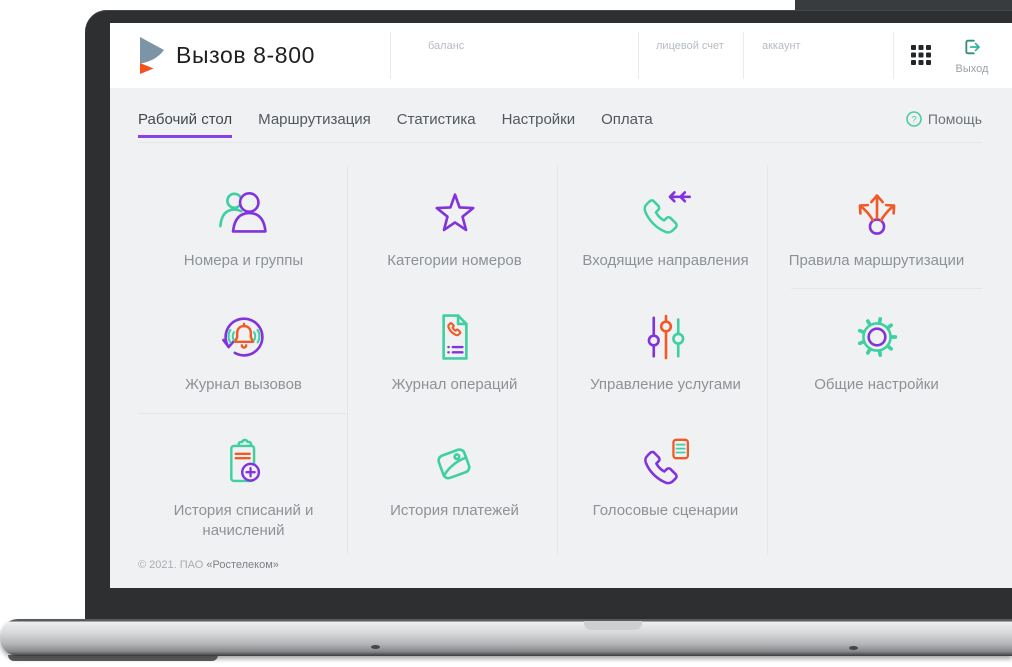 The width and height of the screenshot is (1012, 667). I want to click on tile-incoming-directions: Входящие направления, so click(665, 227).